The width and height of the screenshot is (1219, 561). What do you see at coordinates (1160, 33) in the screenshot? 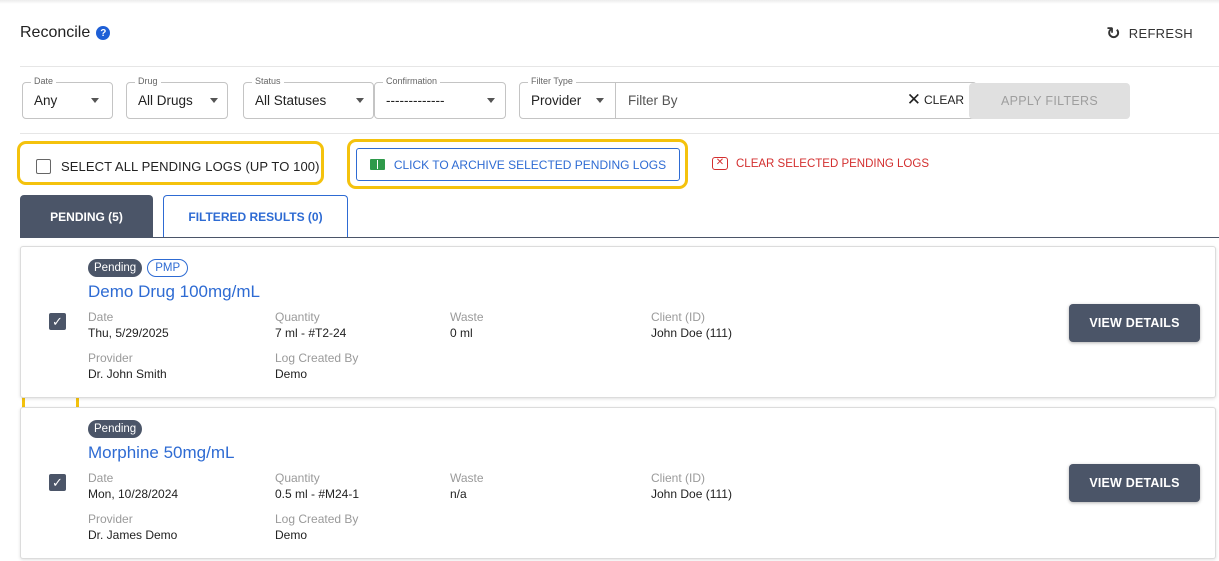
I see `refresh-label: REFRESH` at bounding box center [1160, 33].